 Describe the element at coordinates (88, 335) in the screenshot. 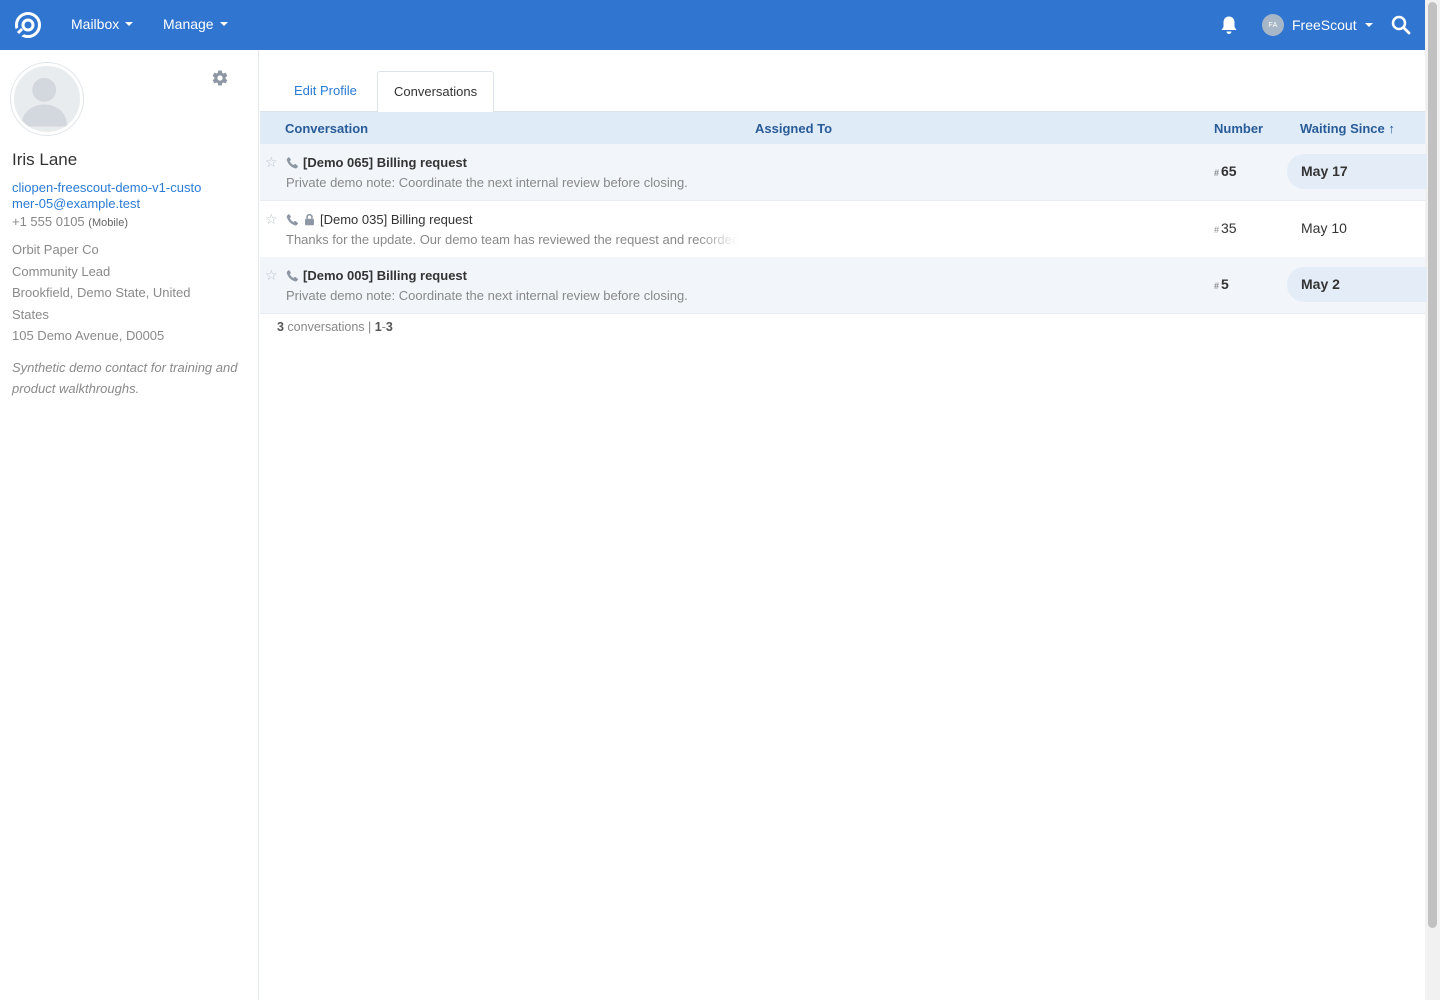

I see `customer-address: 105 Demo Avenue, D0005` at that location.